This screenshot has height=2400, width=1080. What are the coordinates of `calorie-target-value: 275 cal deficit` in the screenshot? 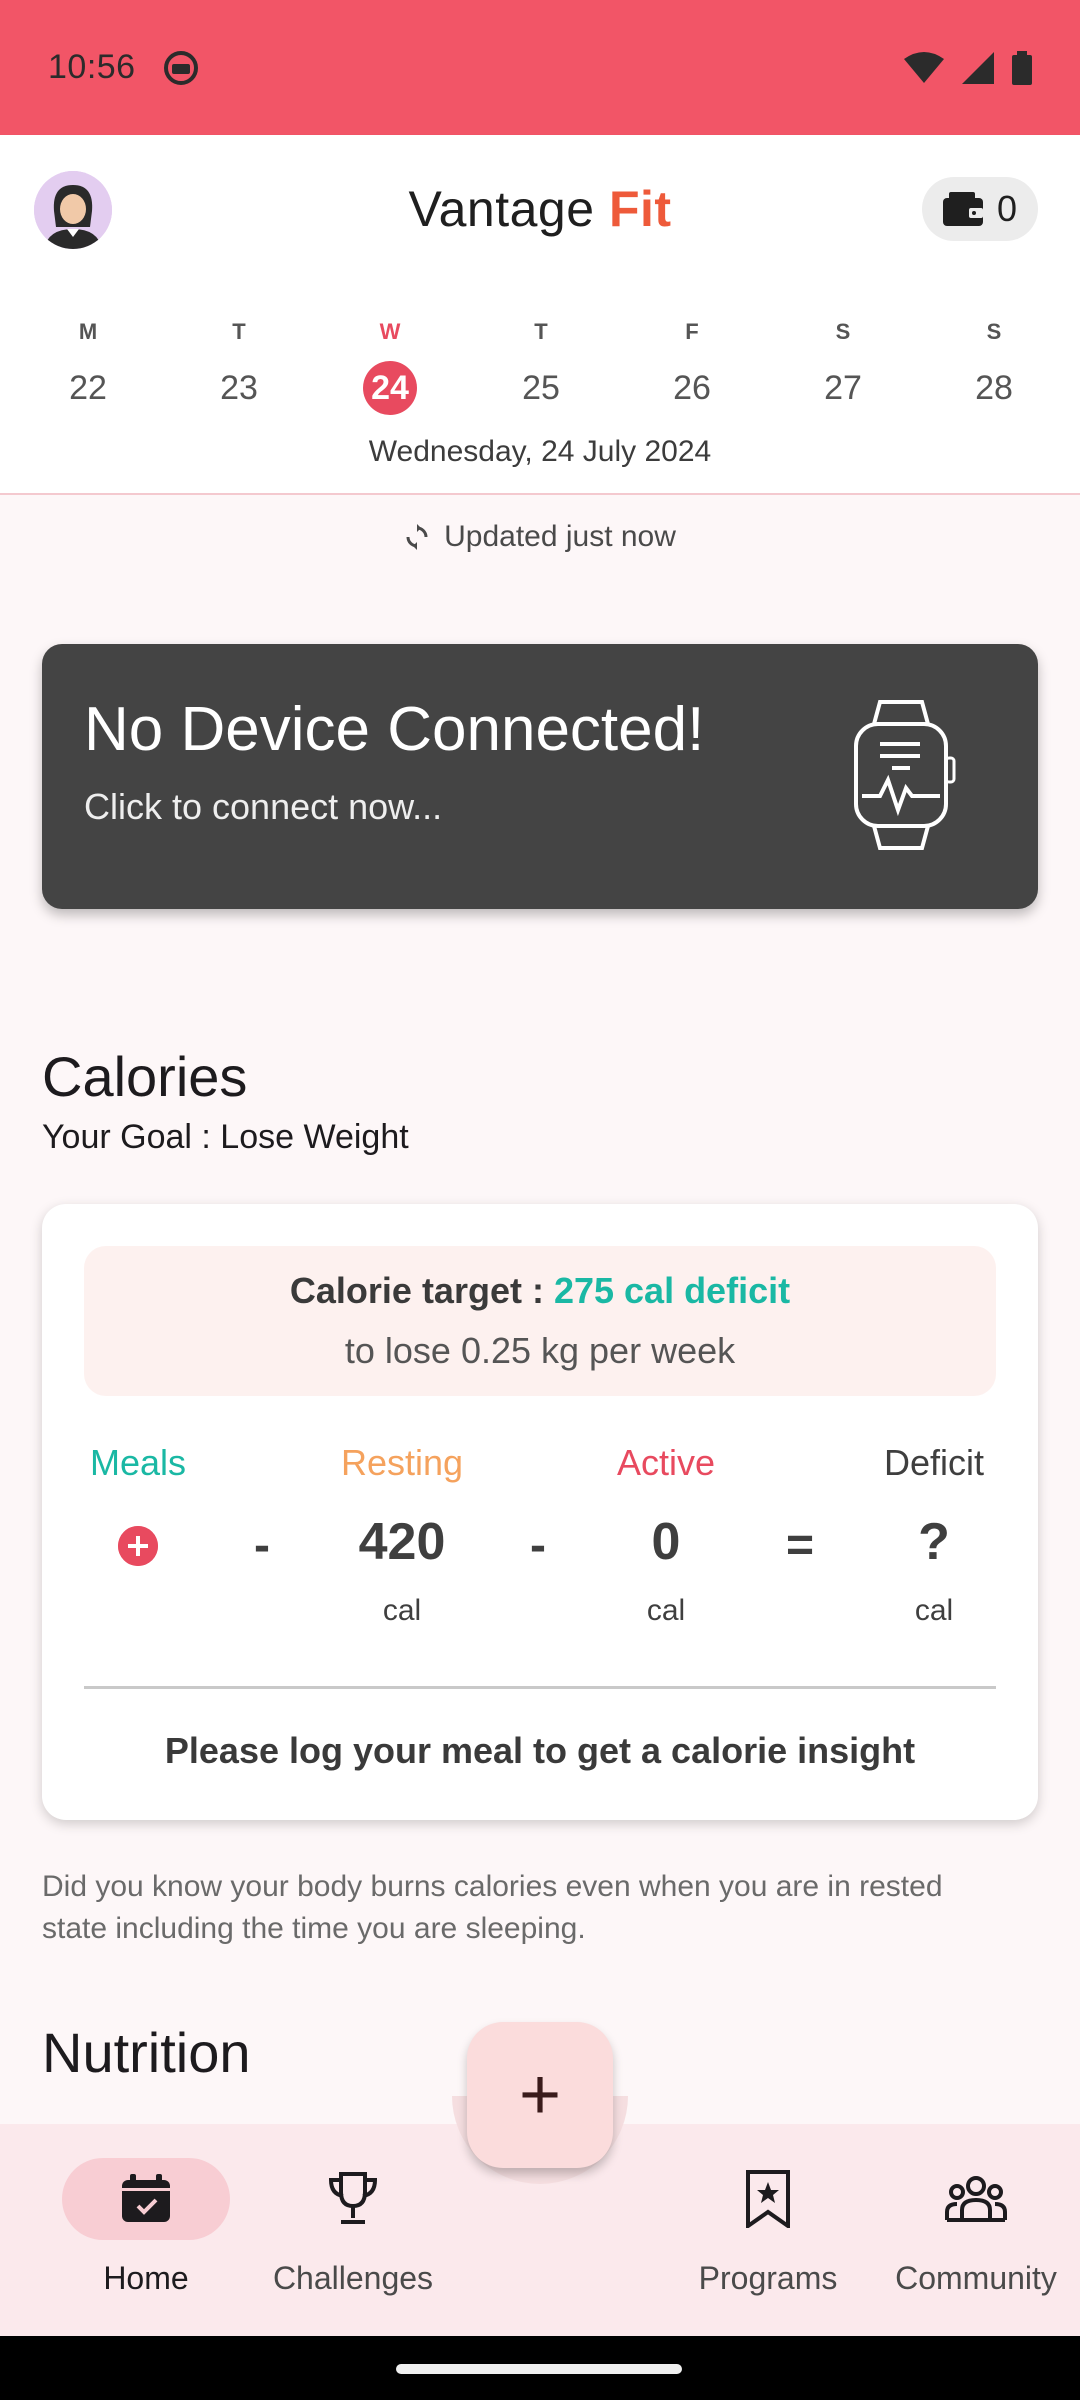 It's located at (672, 1290).